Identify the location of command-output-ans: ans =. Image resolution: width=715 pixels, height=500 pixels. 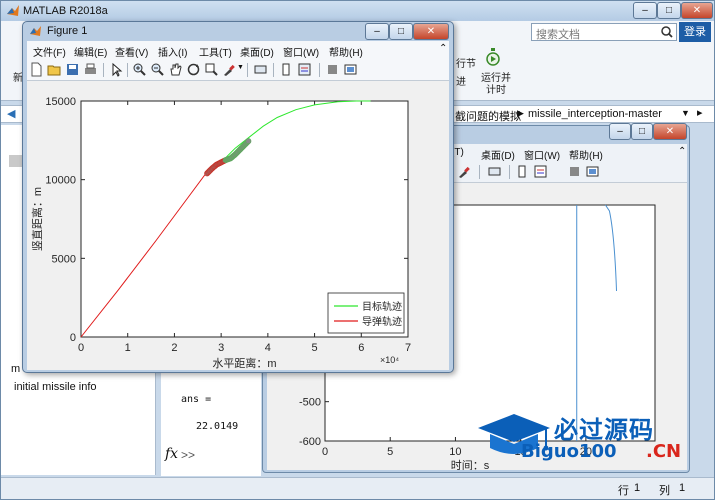
(196, 399).